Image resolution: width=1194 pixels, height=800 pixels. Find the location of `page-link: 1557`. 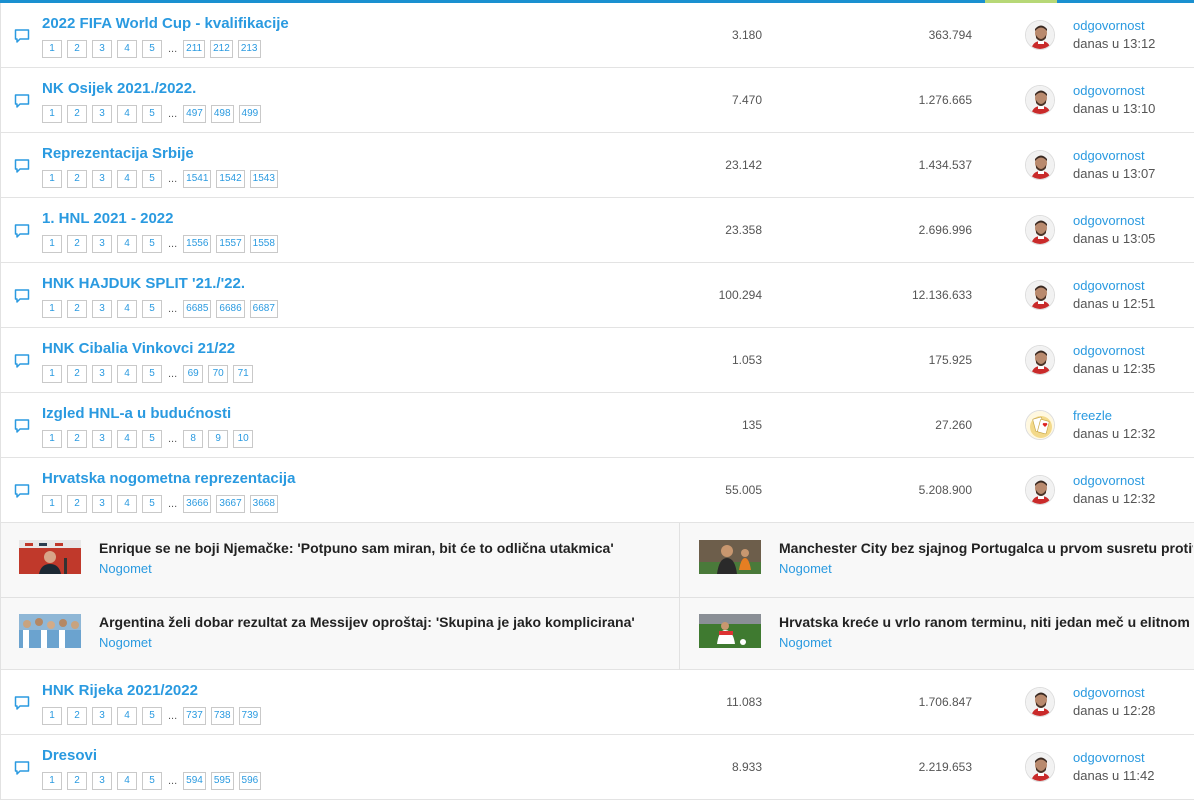

page-link: 1557 is located at coordinates (230, 244).